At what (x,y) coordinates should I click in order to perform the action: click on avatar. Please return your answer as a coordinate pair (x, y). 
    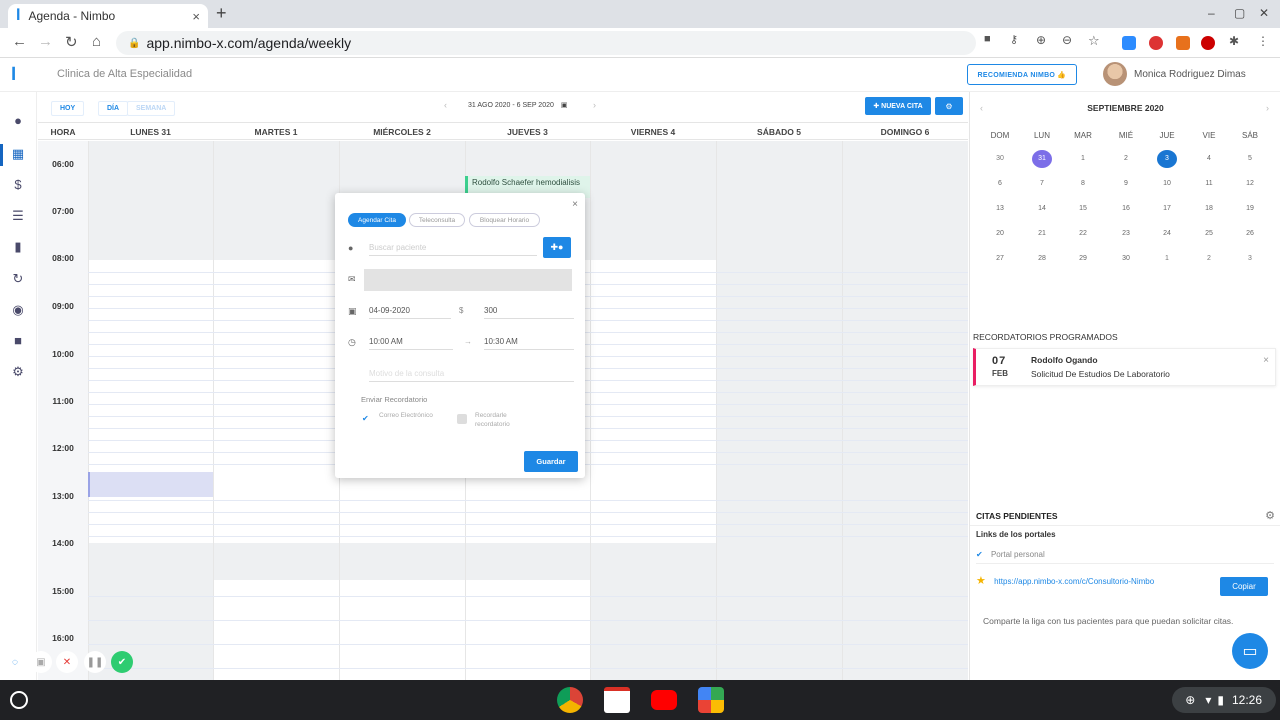
    Looking at the image, I should click on (1115, 74).